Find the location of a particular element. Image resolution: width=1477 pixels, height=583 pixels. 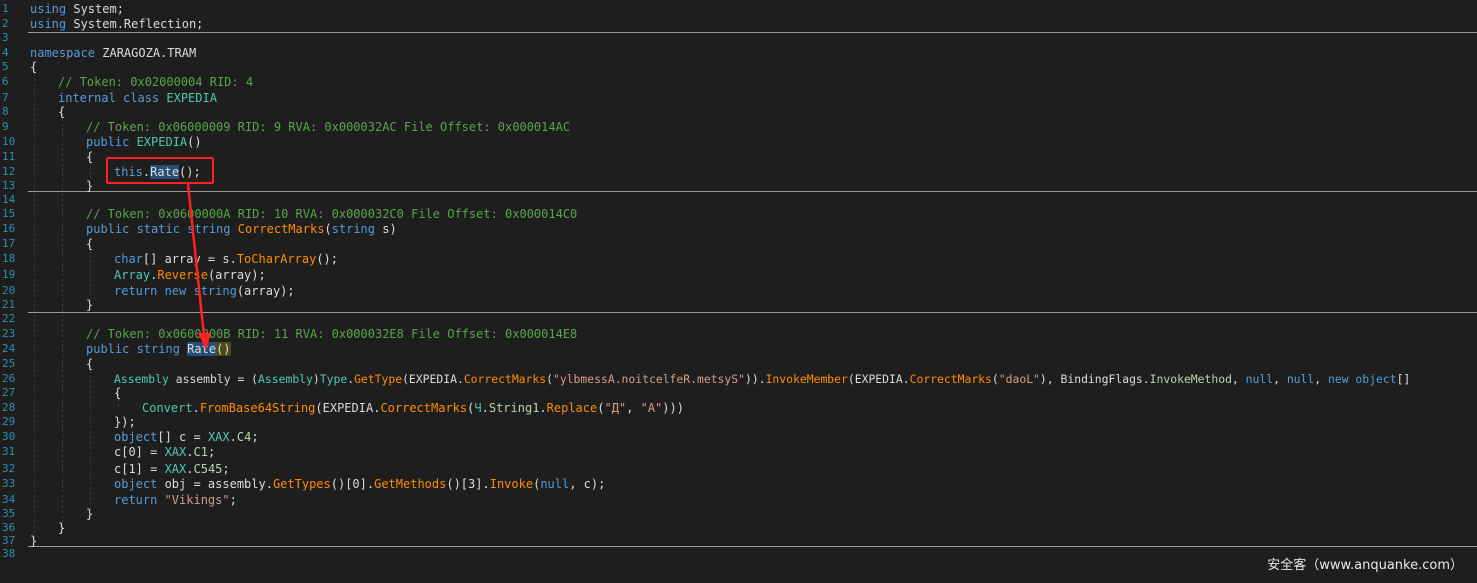

annotation-red-arrow is located at coordinates (198, 266).